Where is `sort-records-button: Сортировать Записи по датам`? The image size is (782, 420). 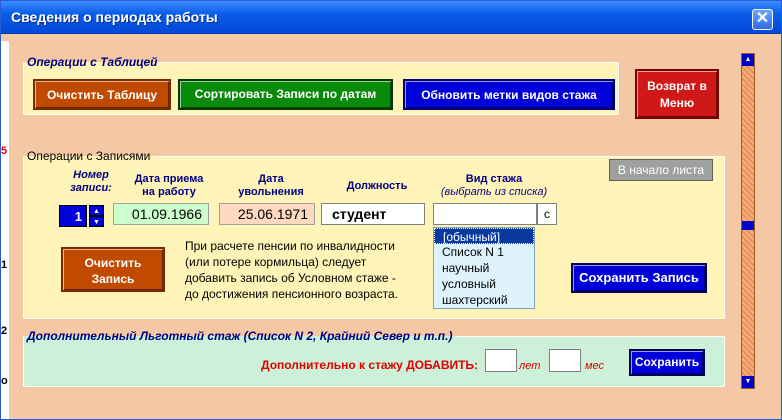
sort-records-button: Сортировать Записи по датам is located at coordinates (285, 94).